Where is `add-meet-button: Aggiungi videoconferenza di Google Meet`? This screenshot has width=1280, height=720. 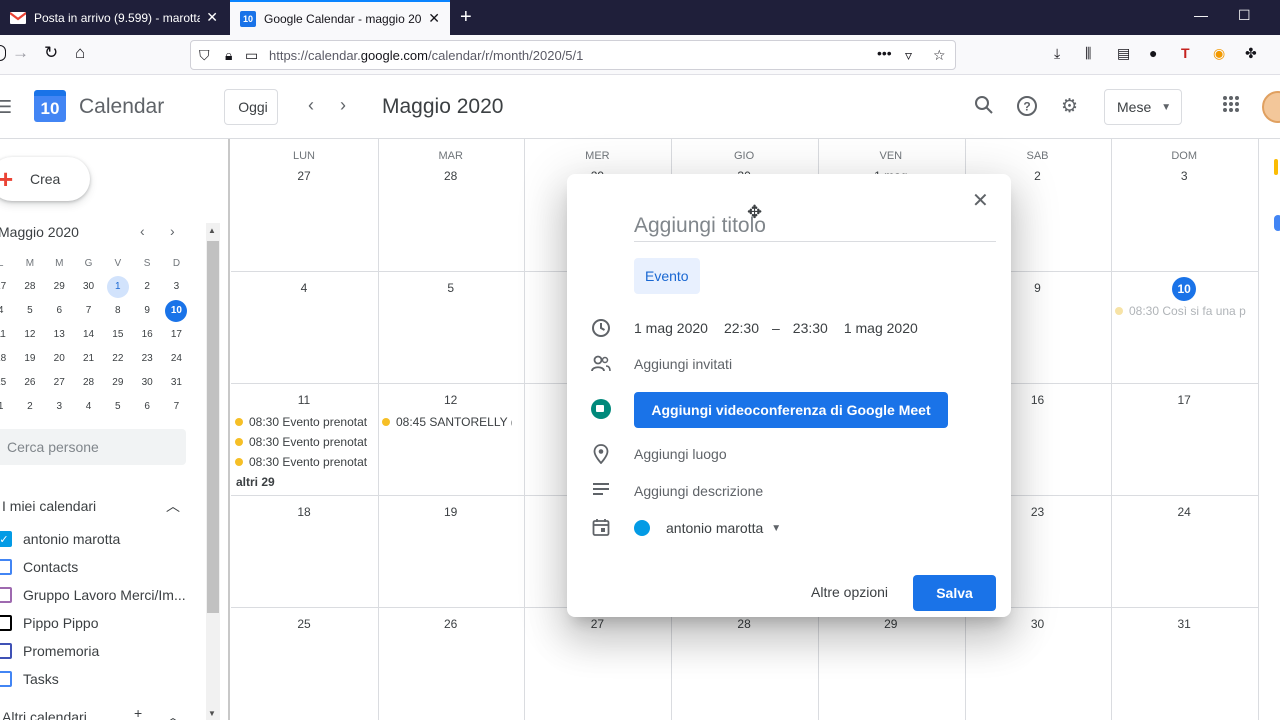 add-meet-button: Aggiungi videoconferenza di Google Meet is located at coordinates (791, 410).